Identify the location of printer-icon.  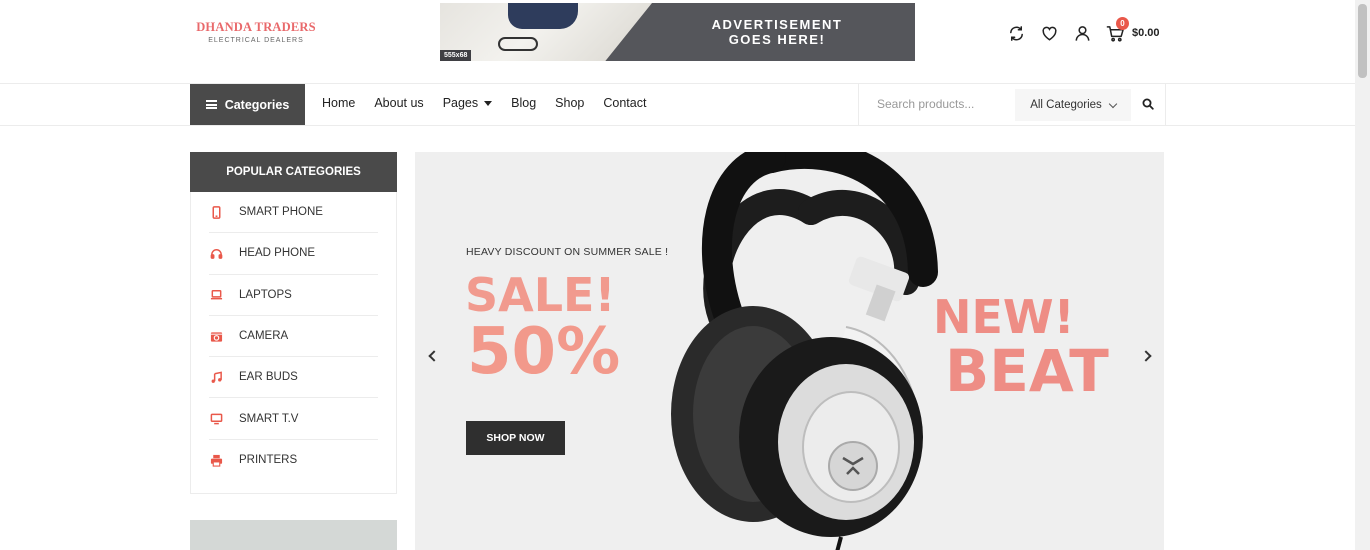
(216, 460).